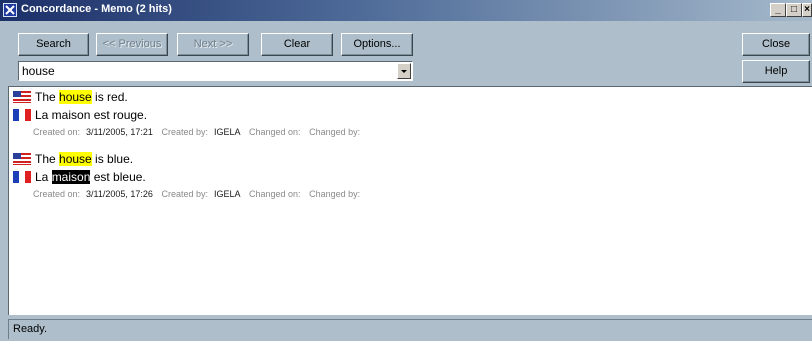 This screenshot has width=812, height=341. I want to click on search-input, so click(207, 71).